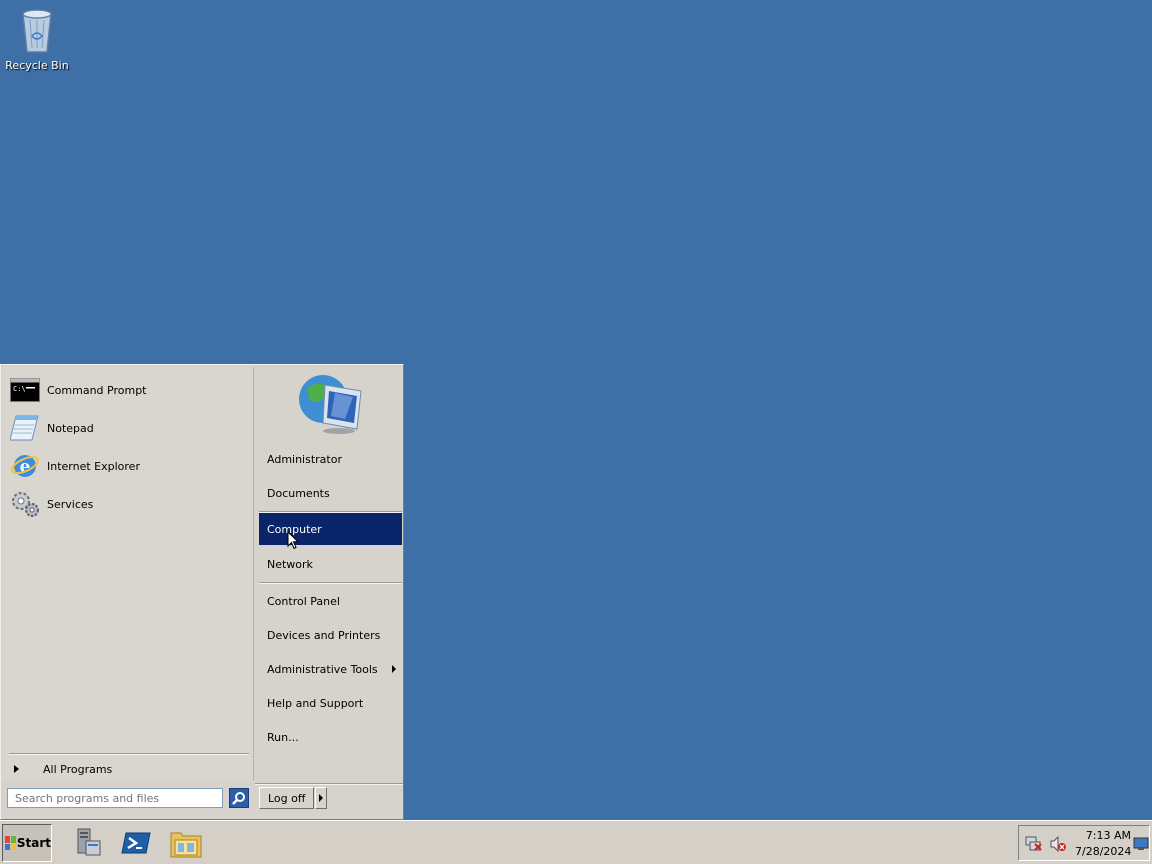 The height and width of the screenshot is (864, 1152). I want to click on taskbar: Start 7:13 AM 7/28/2024, so click(576, 842).